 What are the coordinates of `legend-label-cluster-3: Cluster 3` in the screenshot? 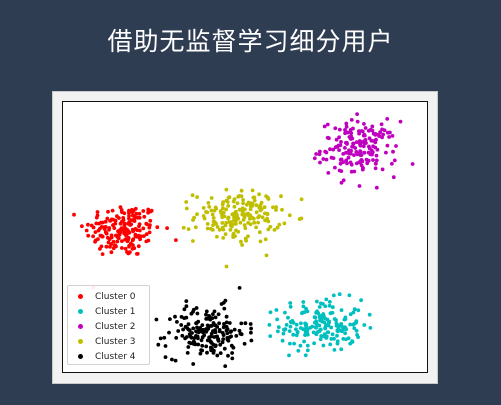 It's located at (115, 341).